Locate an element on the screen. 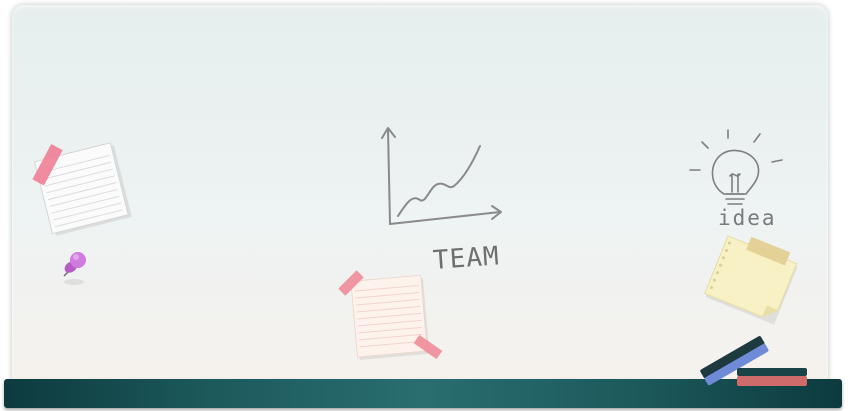 The width and height of the screenshot is (850, 411). pushpin-icon is located at coordinates (74, 268).